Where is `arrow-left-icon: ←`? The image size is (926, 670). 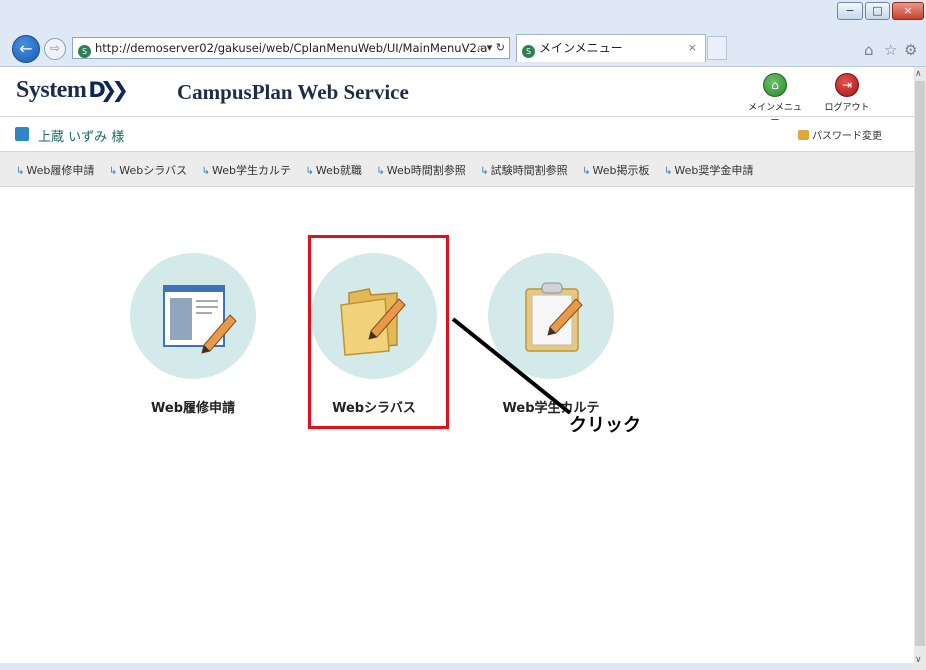
arrow-left-icon: ← is located at coordinates (26, 48).